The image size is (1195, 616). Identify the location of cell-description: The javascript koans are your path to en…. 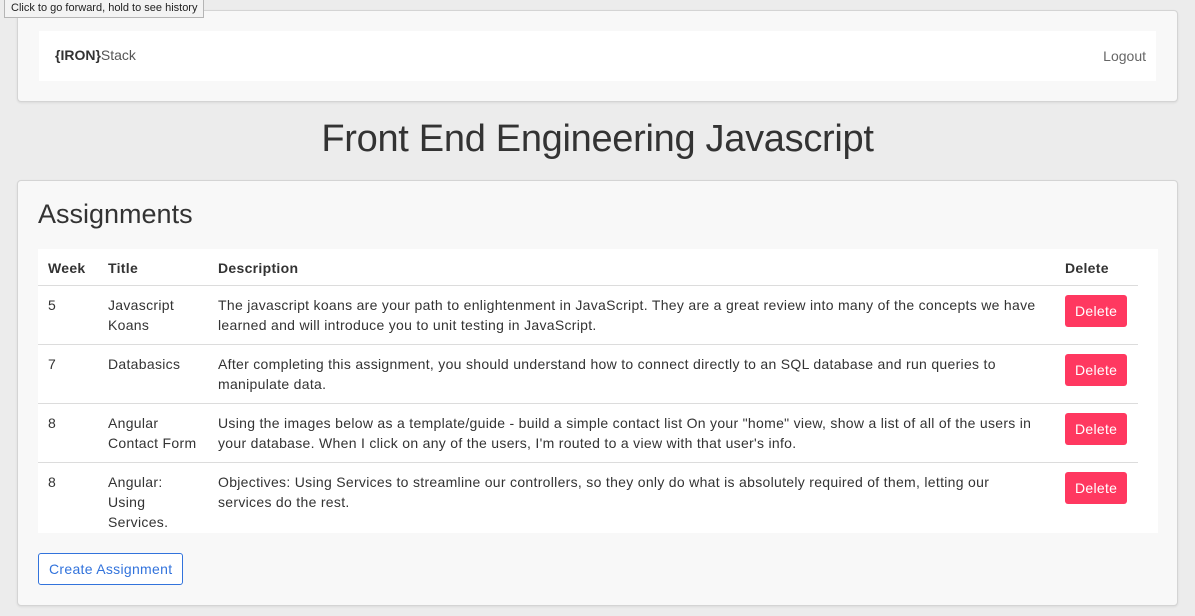
(631, 315).